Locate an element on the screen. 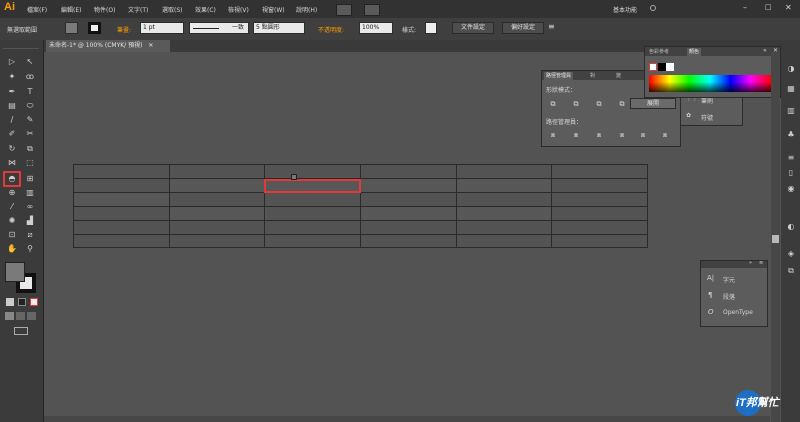  dock-transparency-icon: ◐ is located at coordinates (791, 227).